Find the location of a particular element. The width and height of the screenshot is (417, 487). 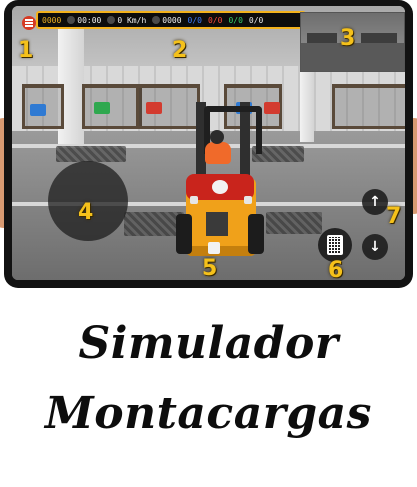

score-blue: 0/0 is located at coordinates (194, 20).